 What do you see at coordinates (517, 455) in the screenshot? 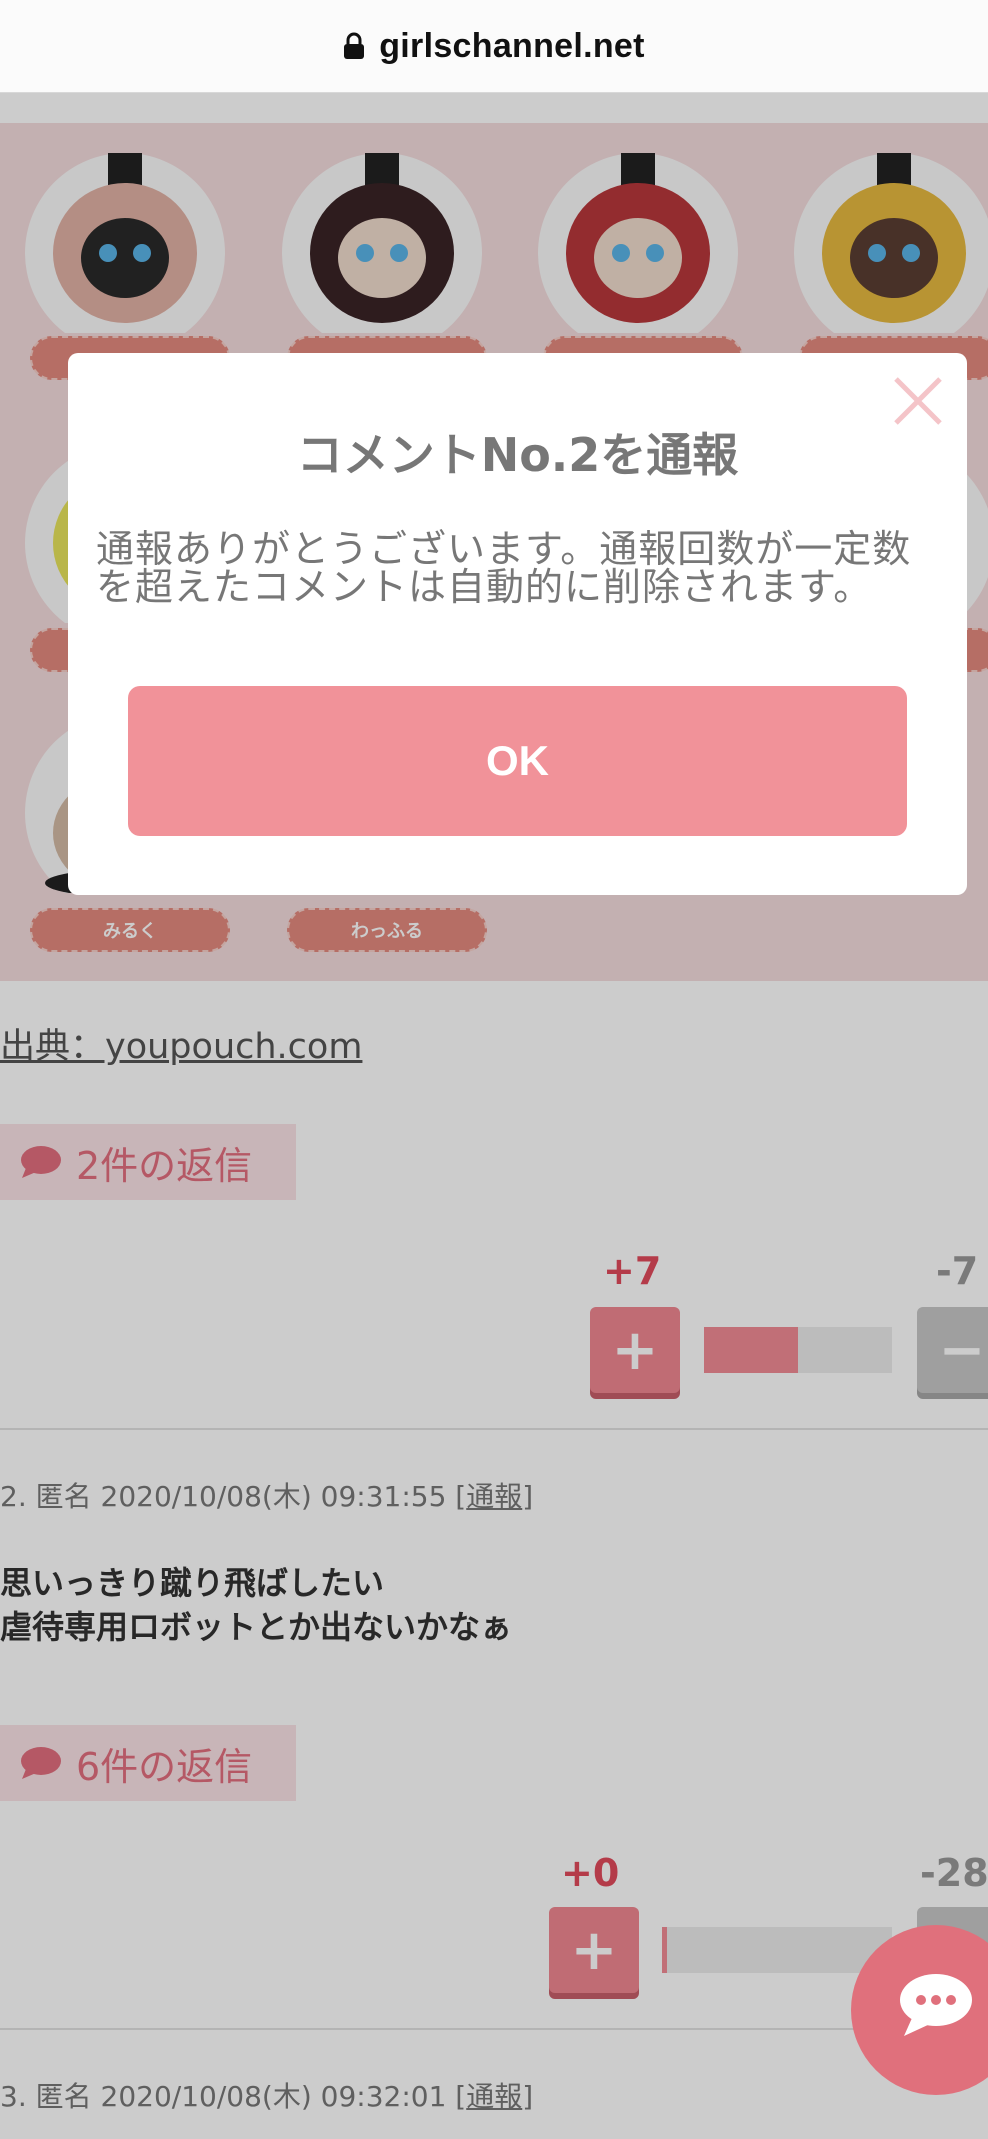
I see `dialog-title: コメントNo.2を通報` at bounding box center [517, 455].